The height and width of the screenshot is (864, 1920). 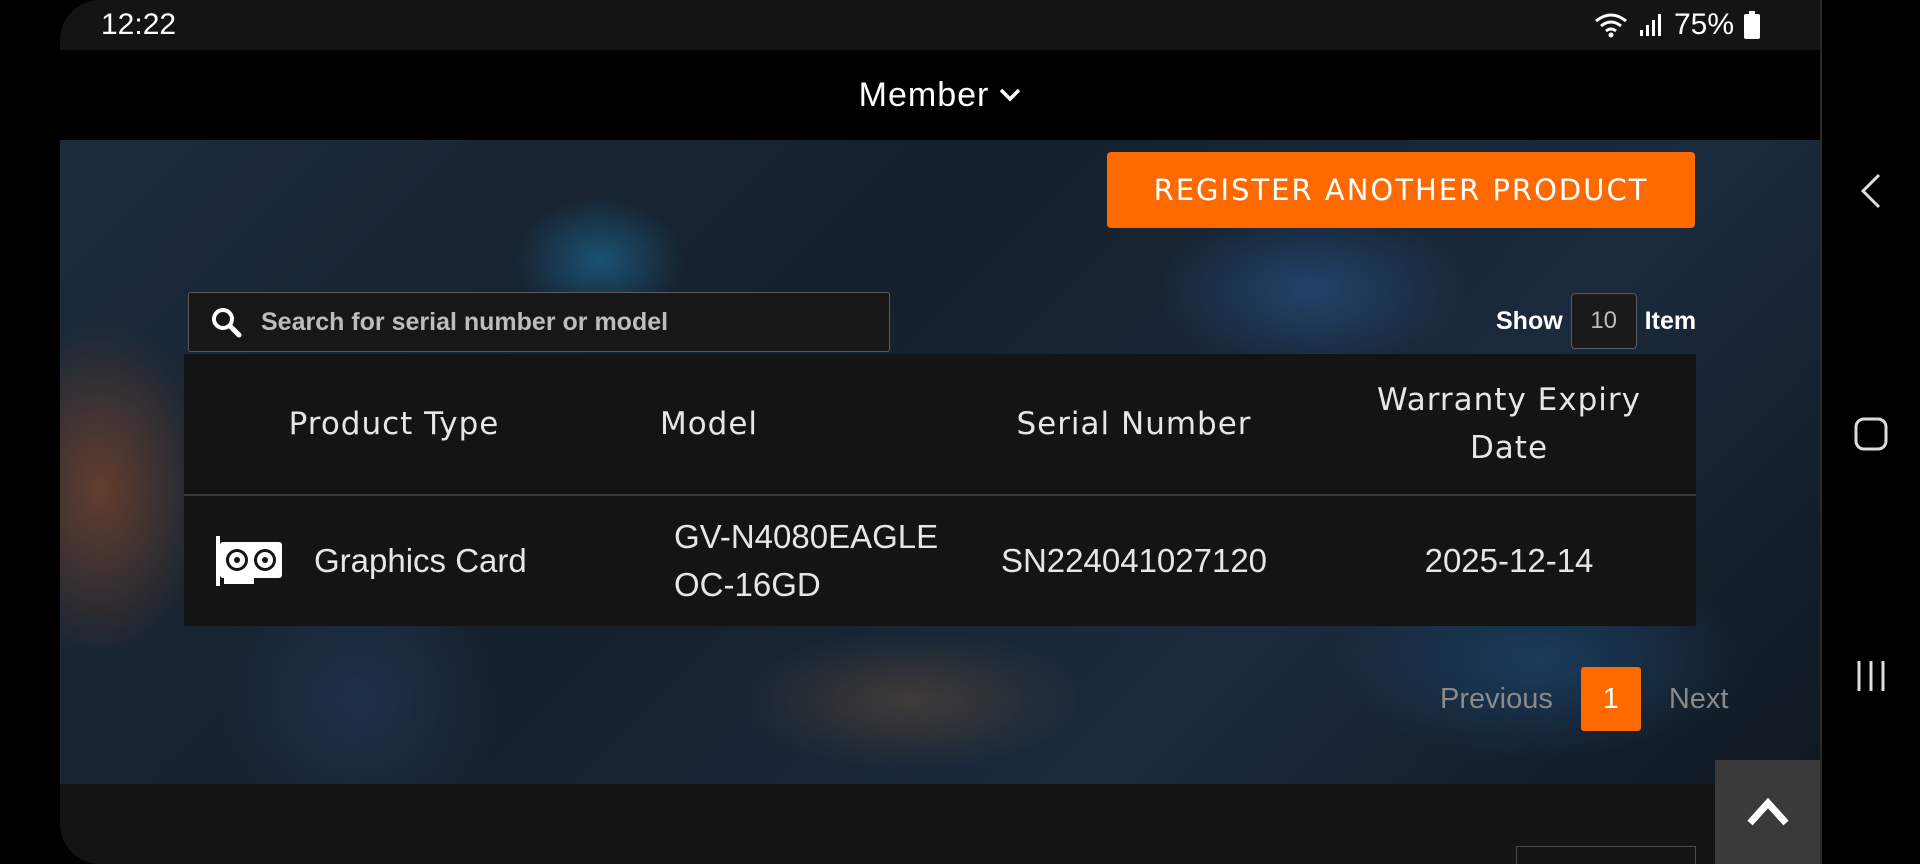 I want to click on back-icon, so click(x=1870, y=191).